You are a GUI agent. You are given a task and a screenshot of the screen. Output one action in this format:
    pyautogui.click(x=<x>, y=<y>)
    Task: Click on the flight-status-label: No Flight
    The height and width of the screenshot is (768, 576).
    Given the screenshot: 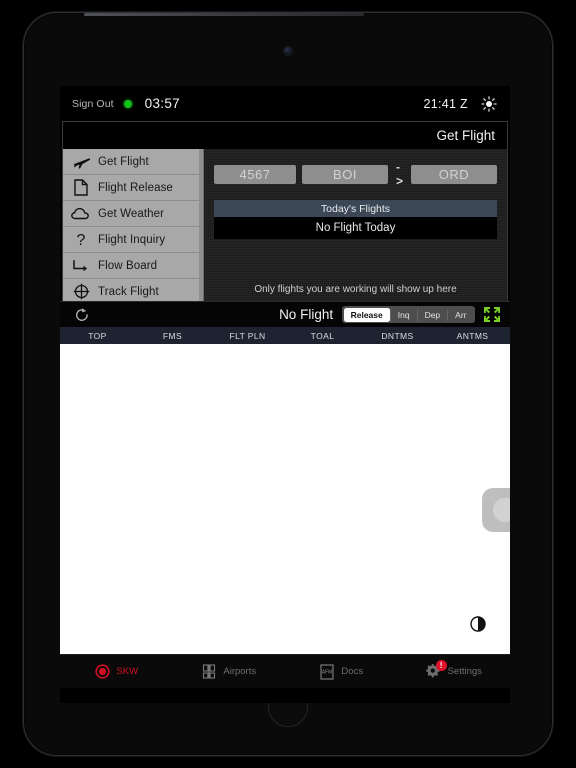 What is the action you would take?
    pyautogui.click(x=306, y=314)
    